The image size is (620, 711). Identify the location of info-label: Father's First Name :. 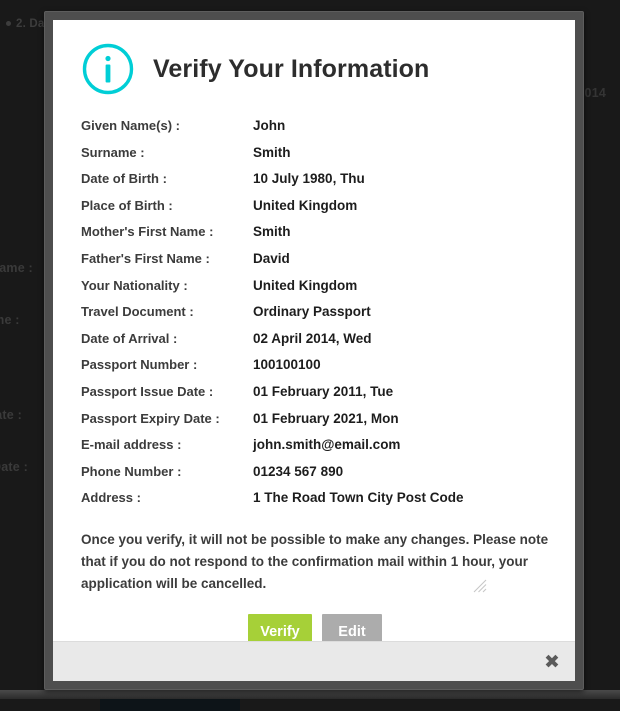
(145, 258).